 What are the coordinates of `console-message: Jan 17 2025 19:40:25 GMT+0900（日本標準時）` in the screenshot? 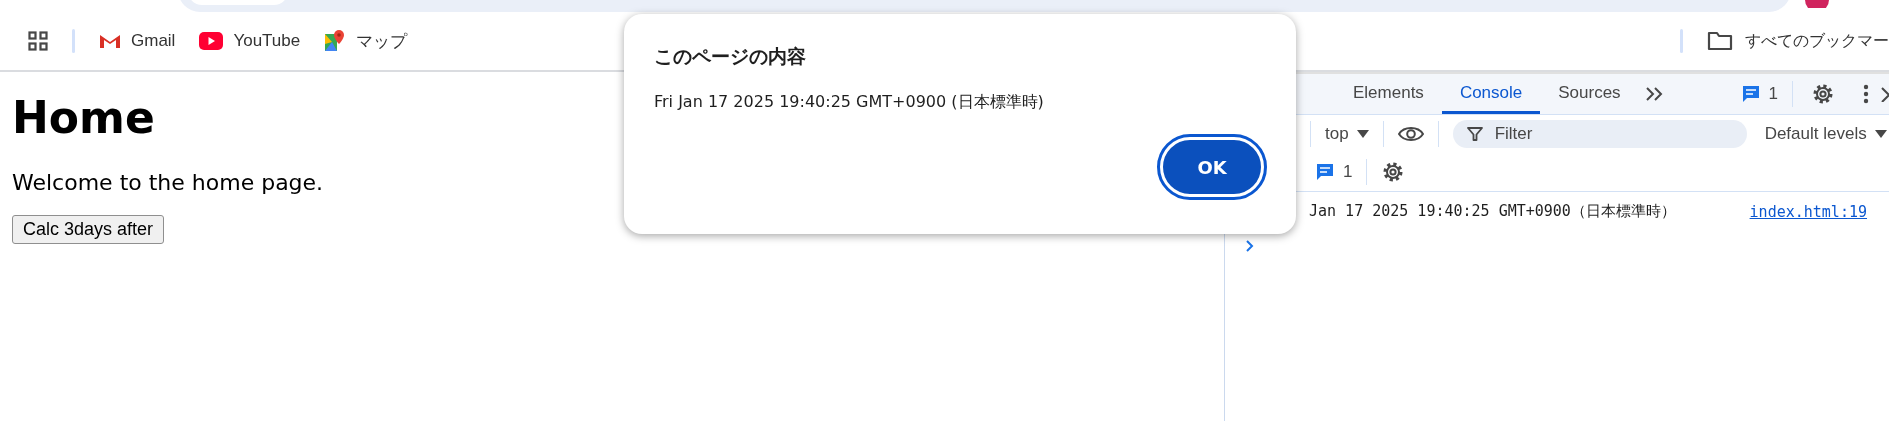 It's located at (1492, 211).